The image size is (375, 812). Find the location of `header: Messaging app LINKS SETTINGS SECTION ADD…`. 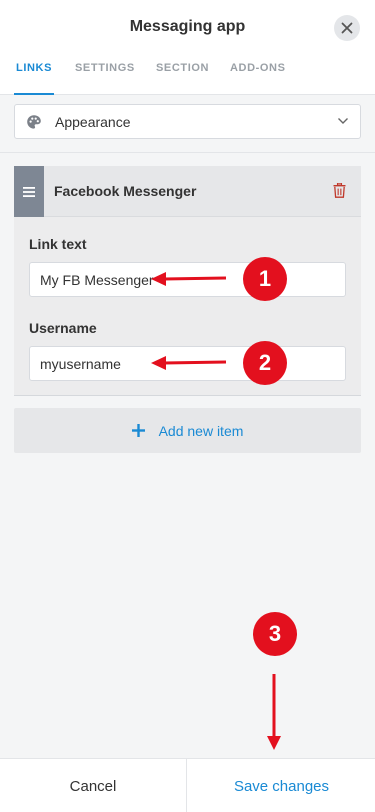

header: Messaging app LINKS SETTINGS SECTION ADD… is located at coordinates (187, 47).